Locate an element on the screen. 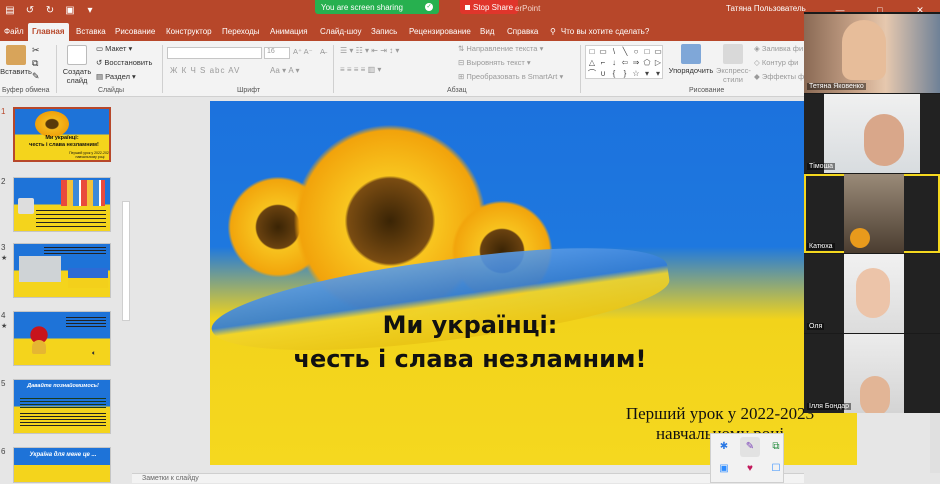  smartart-button: ⊞ Преобразовать в SmartArt ▾ is located at coordinates (510, 76).